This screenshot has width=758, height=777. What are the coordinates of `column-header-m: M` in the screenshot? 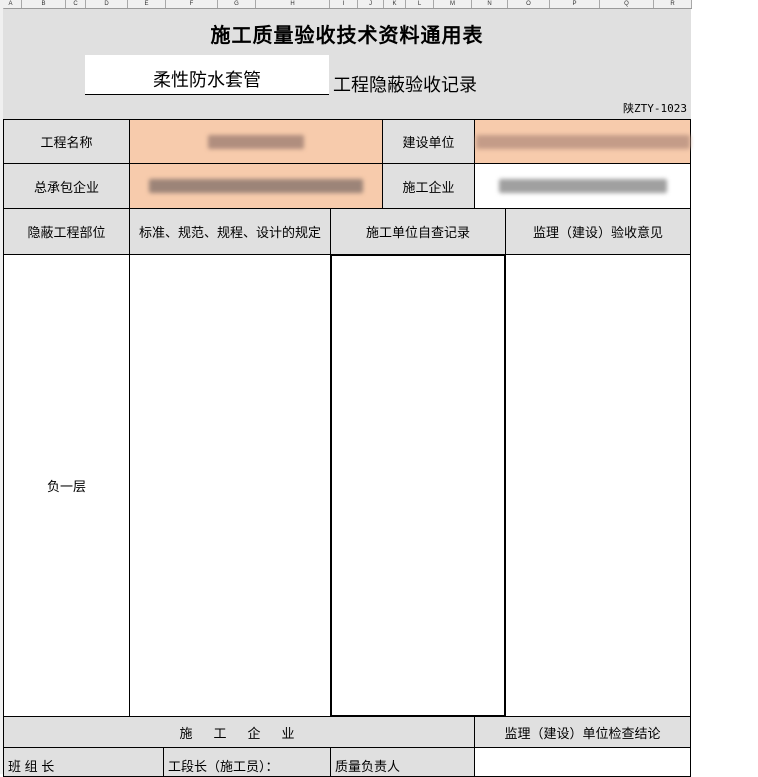 It's located at (453, 4).